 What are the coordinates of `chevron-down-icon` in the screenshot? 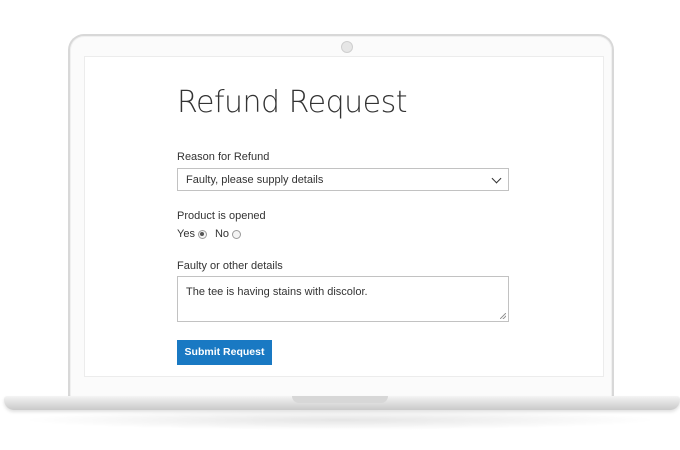 It's located at (496, 178).